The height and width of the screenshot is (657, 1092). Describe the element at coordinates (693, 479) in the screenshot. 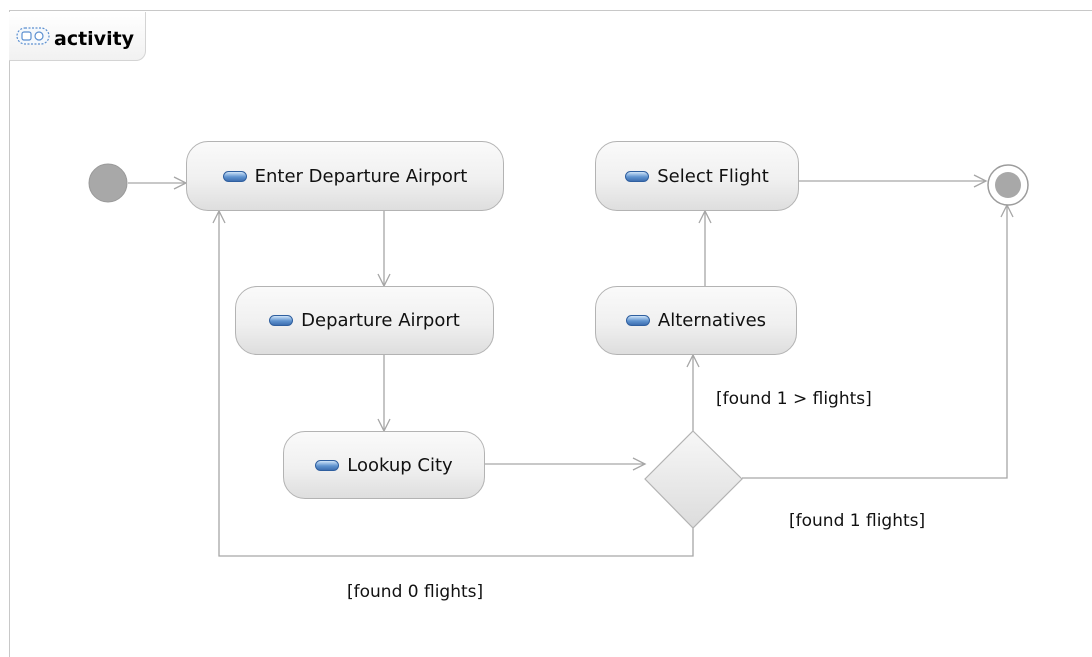

I see `decision-node` at that location.